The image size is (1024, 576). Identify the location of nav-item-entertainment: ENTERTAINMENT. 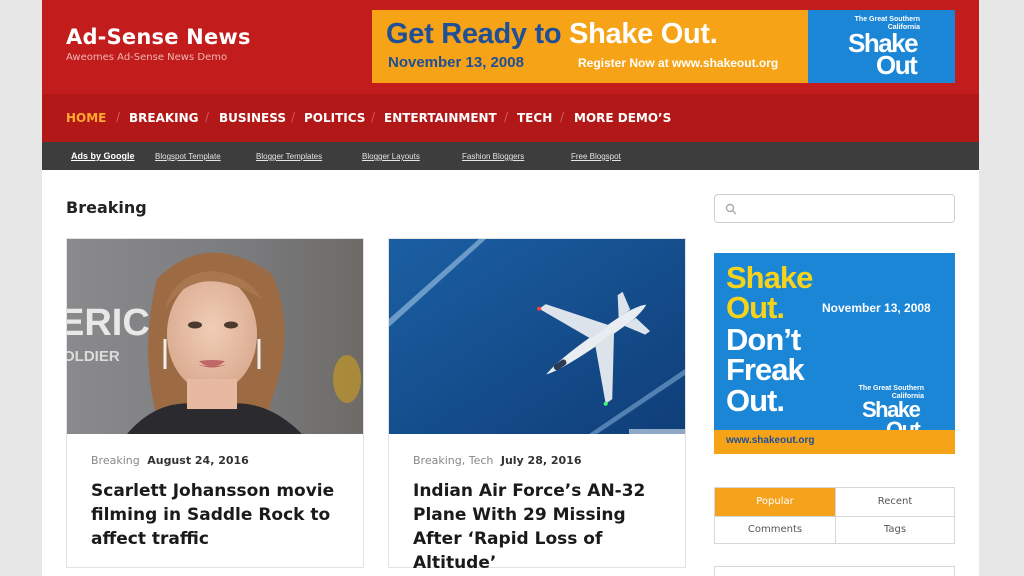
(440, 118).